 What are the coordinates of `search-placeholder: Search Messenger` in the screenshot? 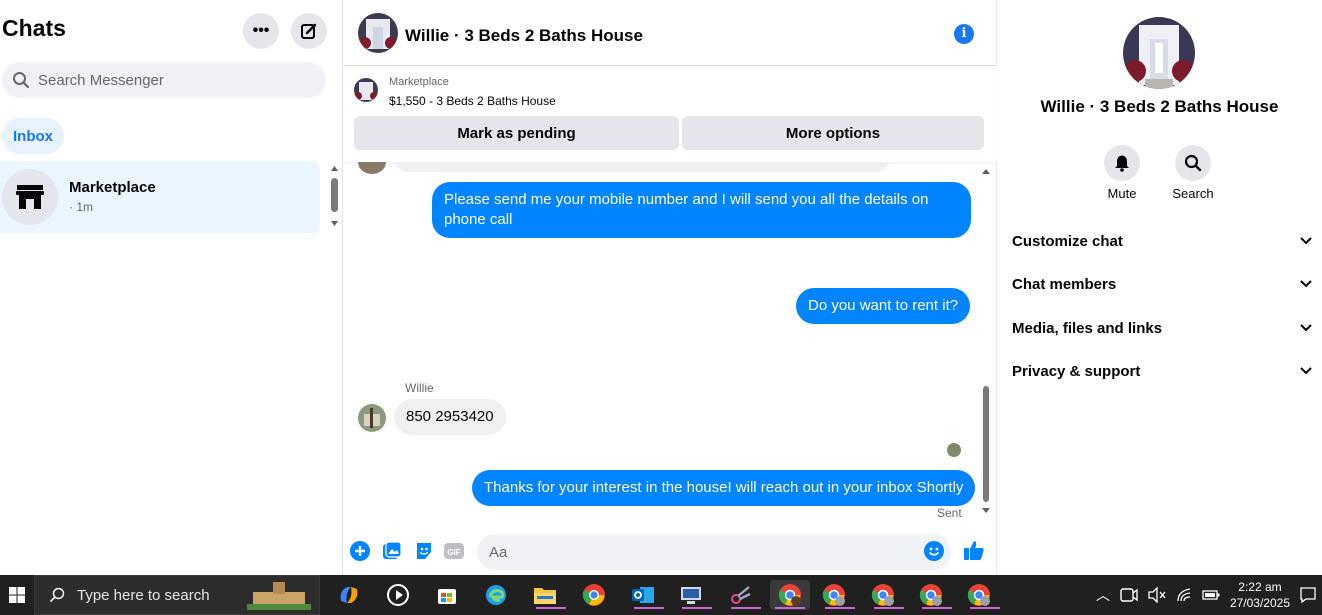 It's located at (101, 80).